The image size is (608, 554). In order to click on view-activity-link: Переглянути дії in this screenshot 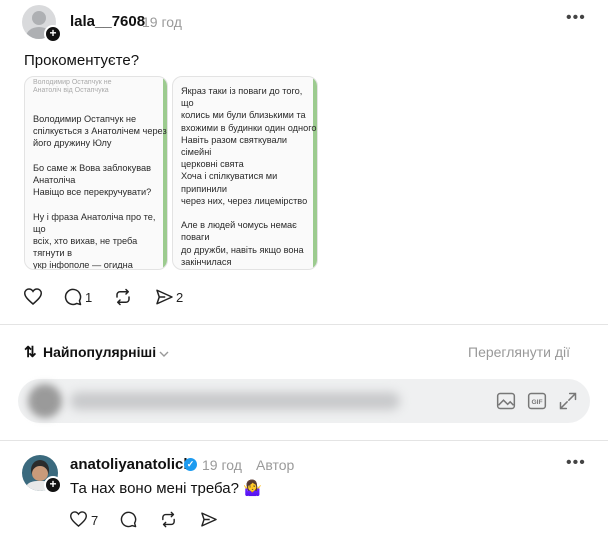, I will do `click(519, 352)`.